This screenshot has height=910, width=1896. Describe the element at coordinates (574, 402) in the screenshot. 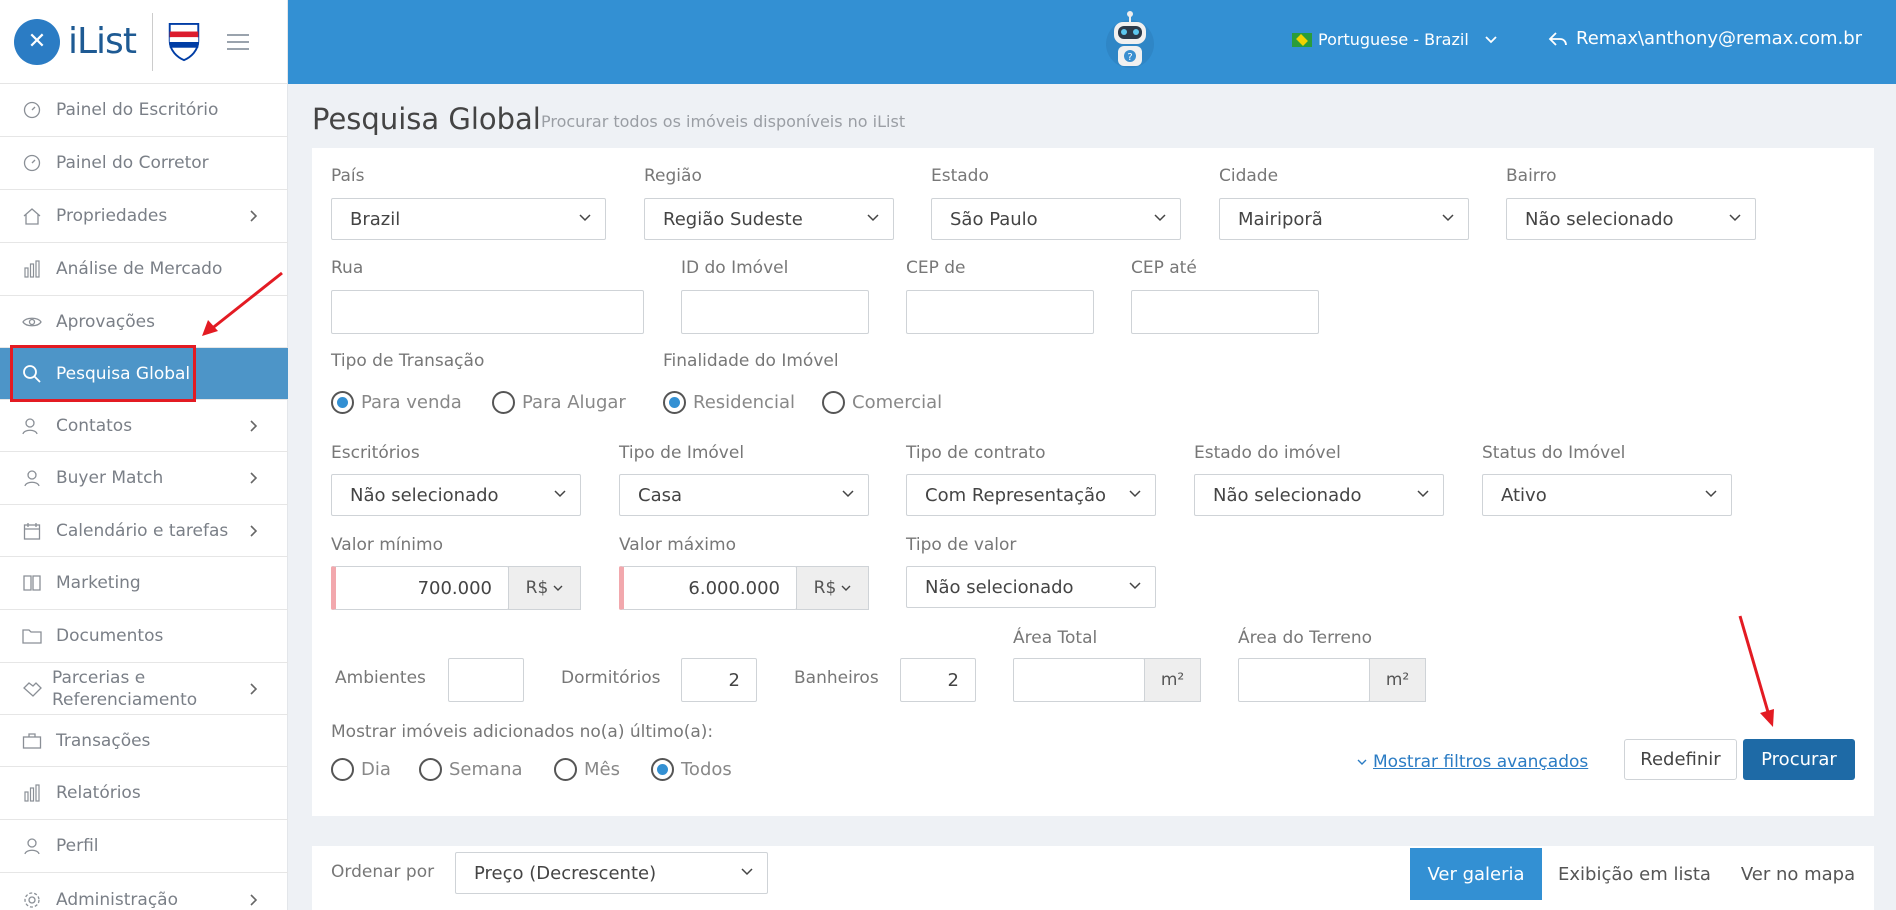

I see `radio-label: Para Alugar` at that location.